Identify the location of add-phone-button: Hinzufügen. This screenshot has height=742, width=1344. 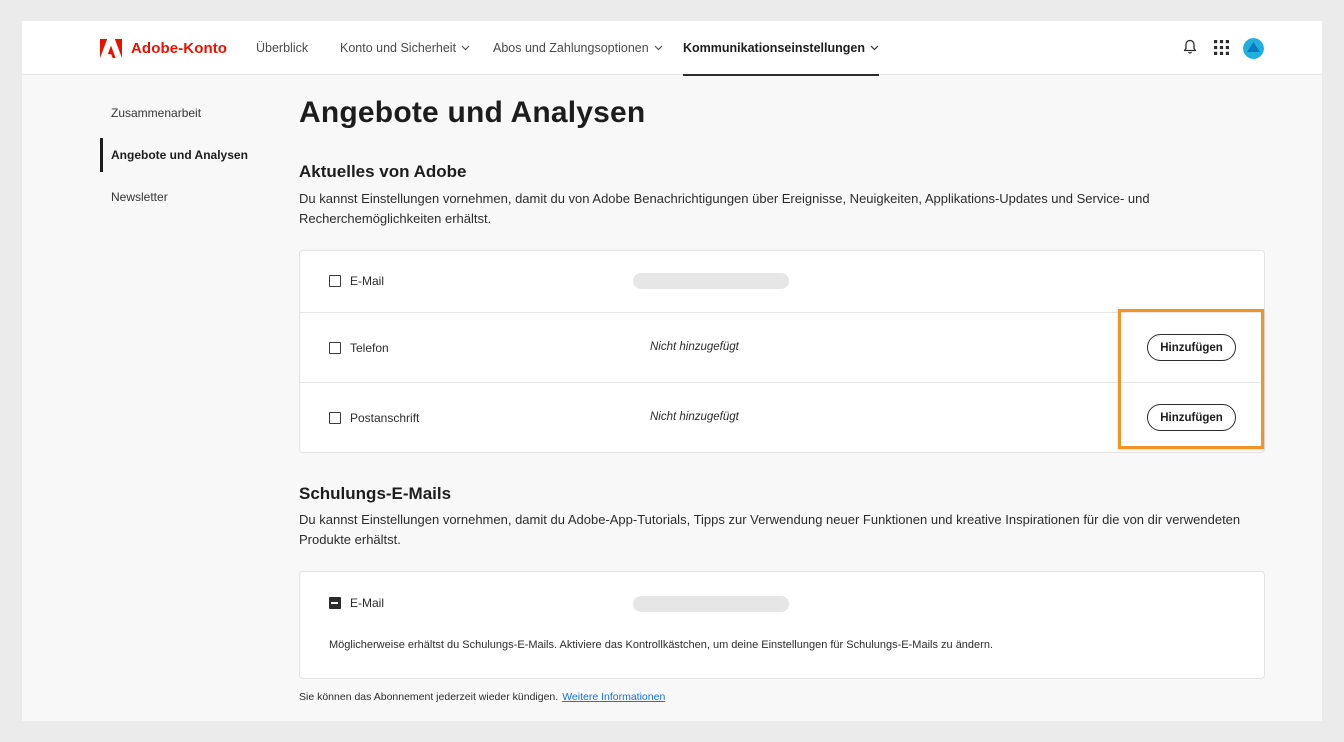
(1191, 347).